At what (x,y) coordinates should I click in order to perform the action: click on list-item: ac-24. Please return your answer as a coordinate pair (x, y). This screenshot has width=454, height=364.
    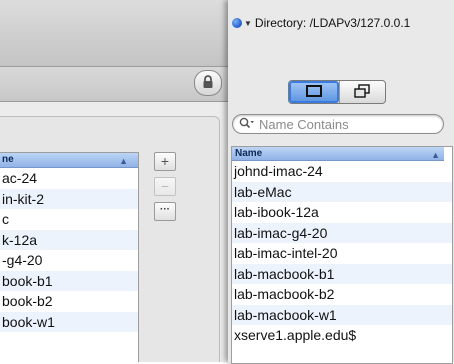
    Looking at the image, I should click on (69, 178).